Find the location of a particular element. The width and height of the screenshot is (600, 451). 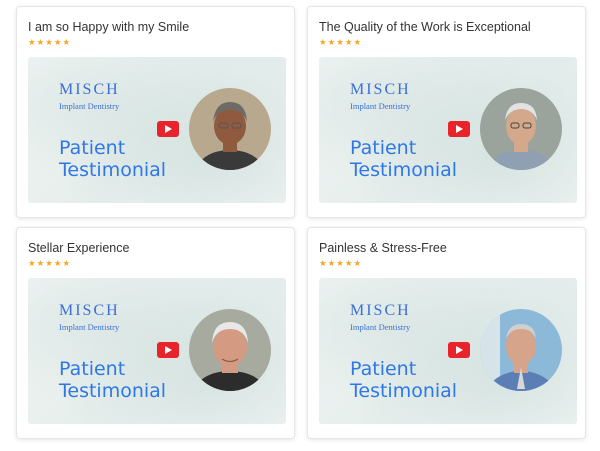

testimonial-title: Painless & Stress-Free is located at coordinates (383, 248).